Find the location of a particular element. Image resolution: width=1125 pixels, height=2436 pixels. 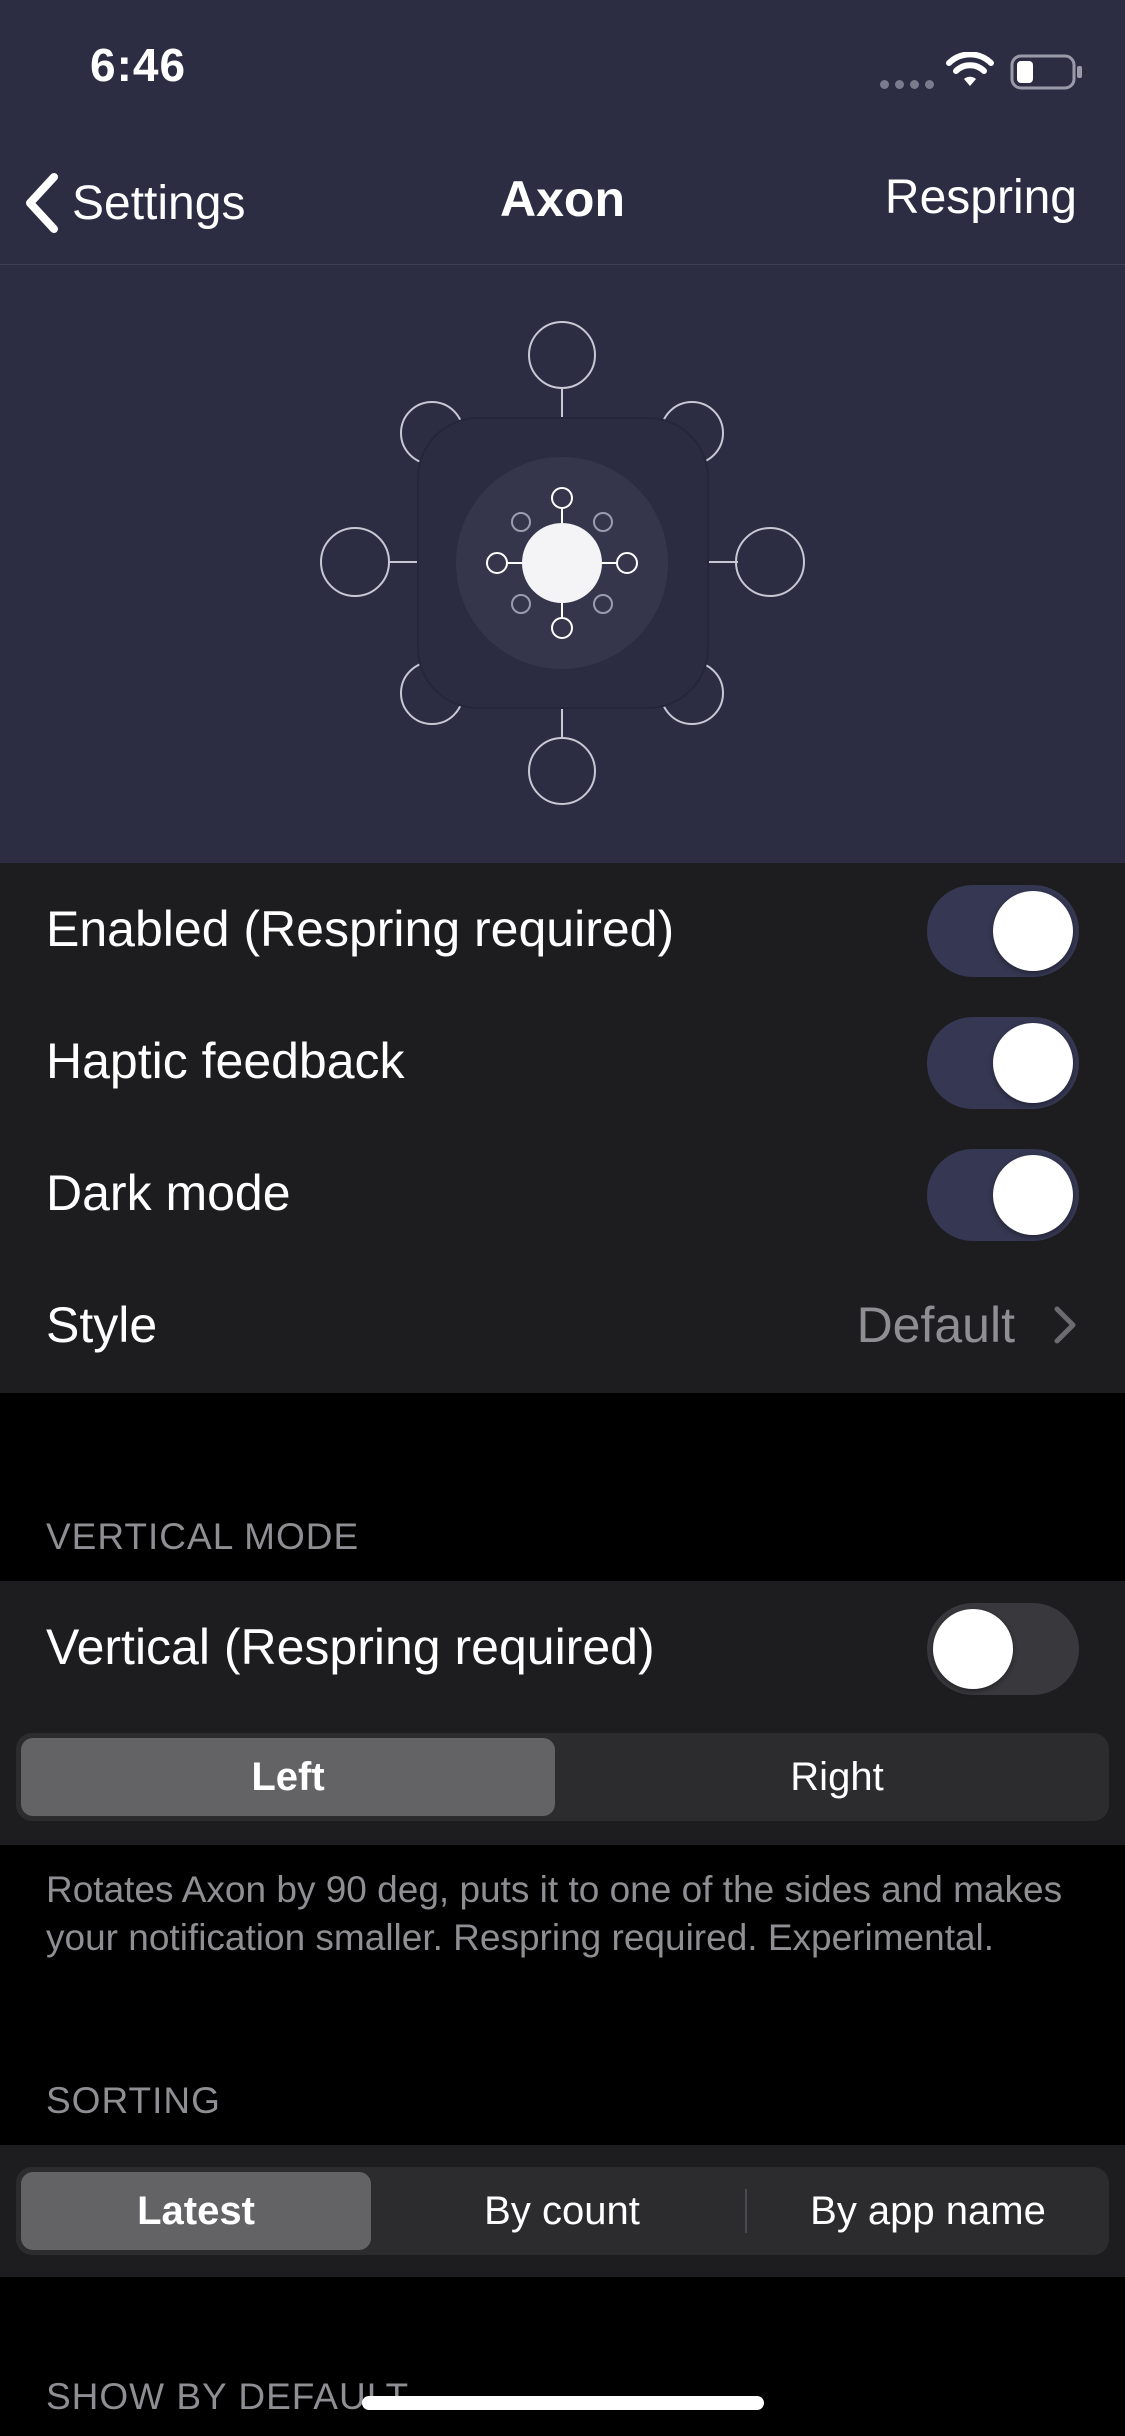

chevron-right-icon is located at coordinates (1065, 1325).